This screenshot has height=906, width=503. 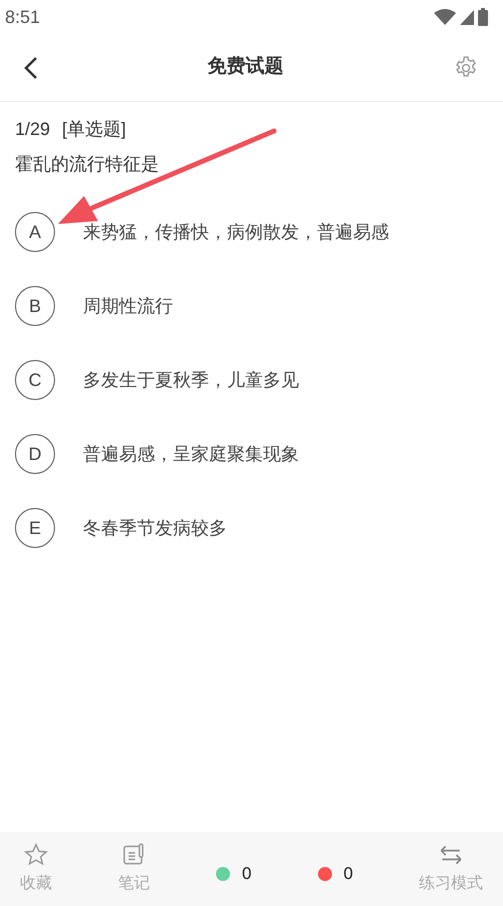 I want to click on option-text: 周期性流行, so click(x=128, y=306).